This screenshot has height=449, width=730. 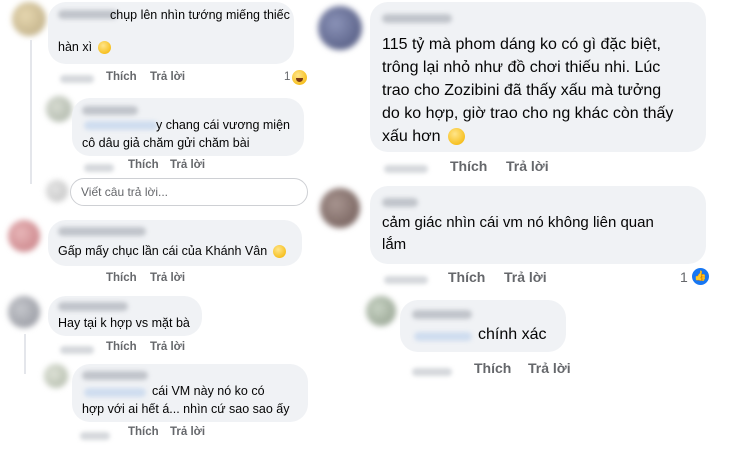 I want to click on comment-bubble: Hay tại k hợp vs mặt bà, so click(x=125, y=316).